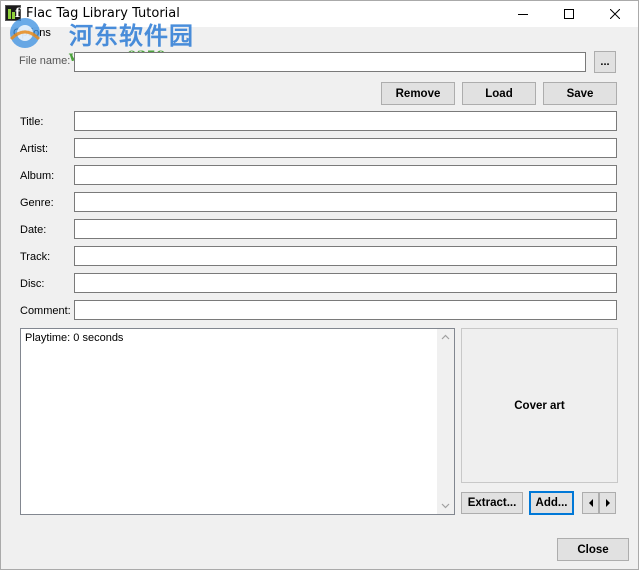 Image resolution: width=639 pixels, height=570 pixels. Describe the element at coordinates (35, 257) in the screenshot. I see `track-label: Track:` at that location.